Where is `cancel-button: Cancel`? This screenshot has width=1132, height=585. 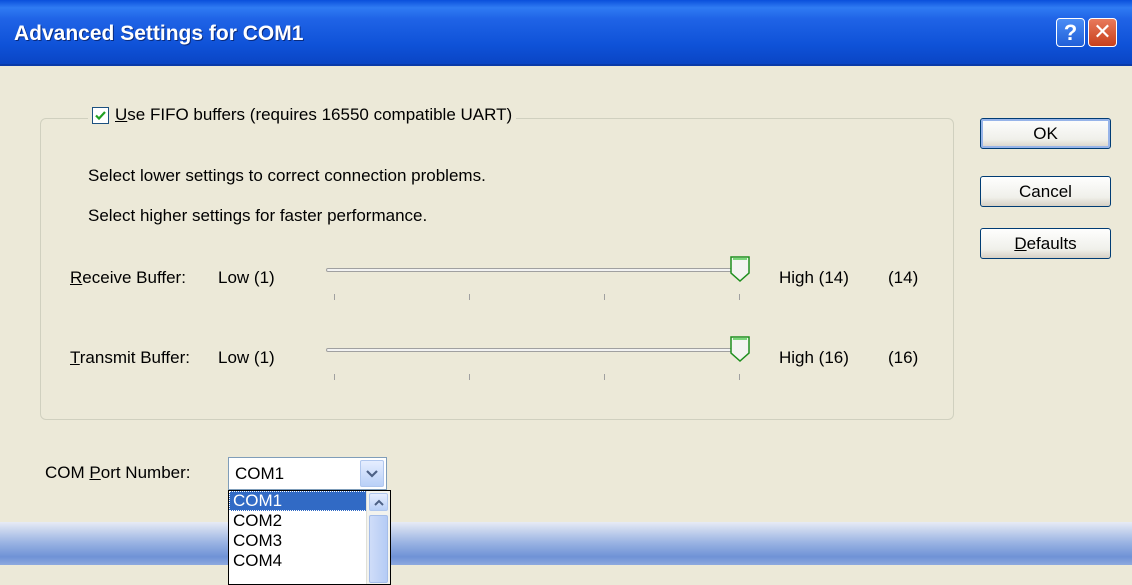
cancel-button: Cancel is located at coordinates (1045, 191).